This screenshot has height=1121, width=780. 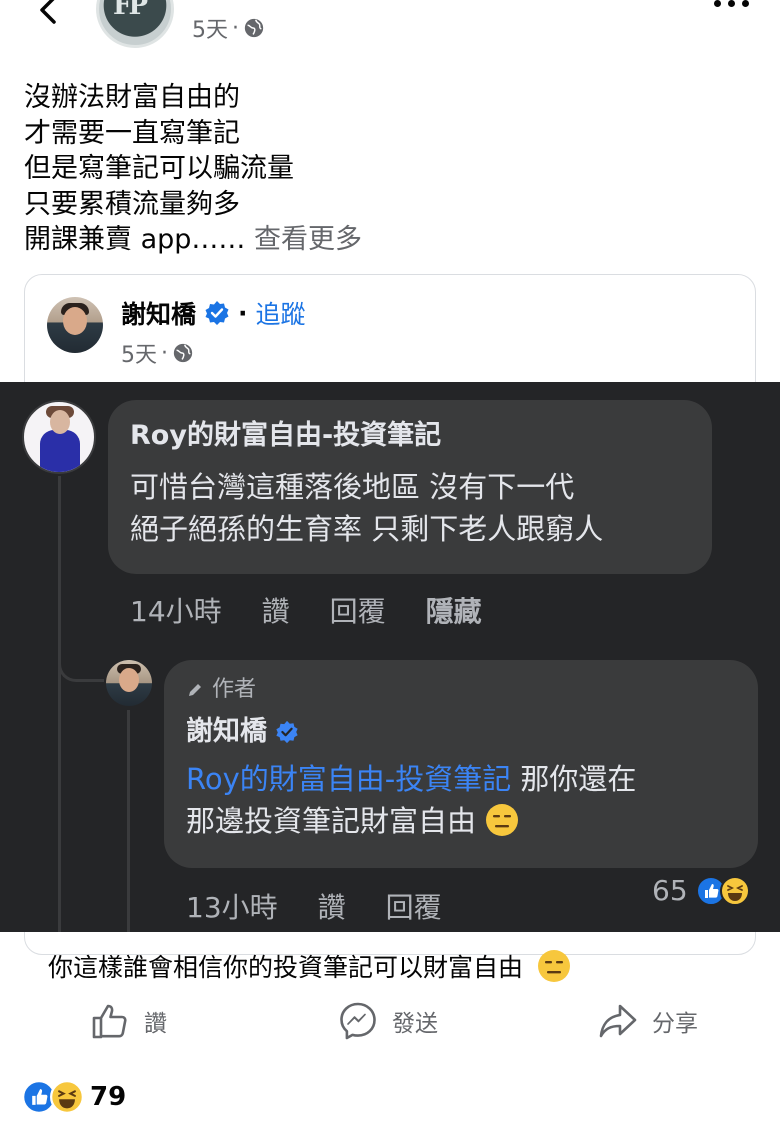 I want to click on thread-connector, so click(x=81, y=662).